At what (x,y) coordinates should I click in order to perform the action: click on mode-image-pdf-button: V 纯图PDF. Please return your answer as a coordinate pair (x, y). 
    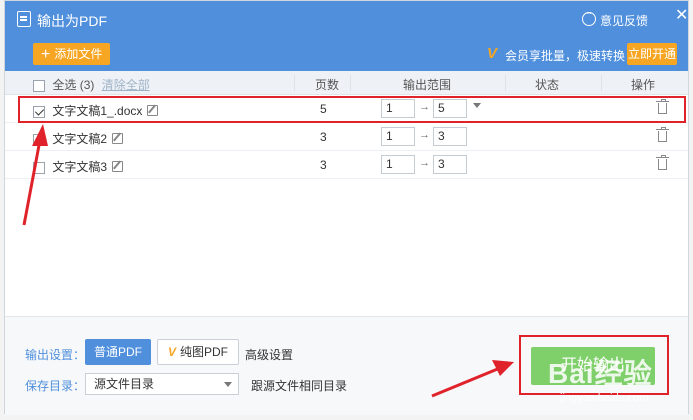
    Looking at the image, I should click on (198, 352).